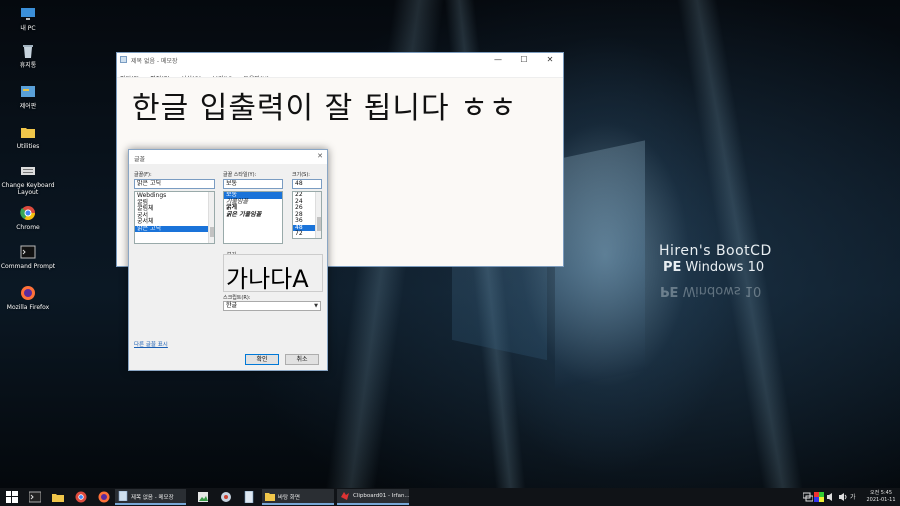 This screenshot has width=900, height=506. Describe the element at coordinates (151, 344) in the screenshot. I see `show-more-fonts-link: 다른 글꼴 표시` at that location.